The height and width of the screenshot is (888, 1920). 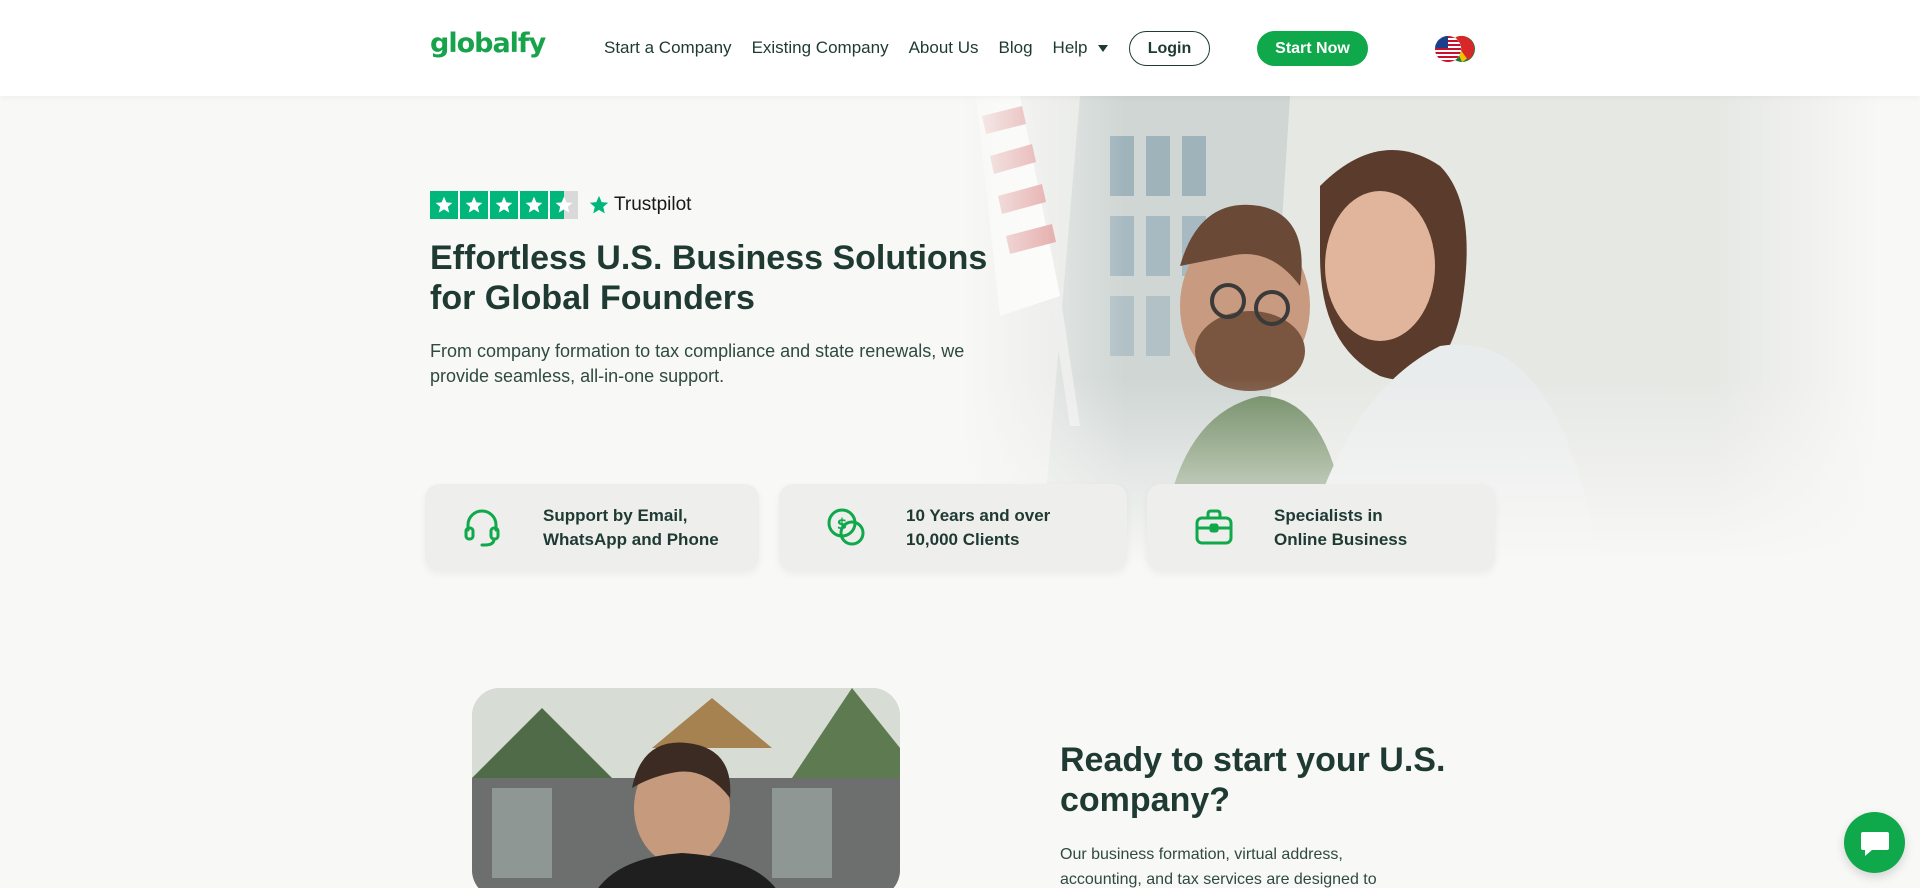 I want to click on trustpilot-rating: Trustpilot, so click(x=560, y=205).